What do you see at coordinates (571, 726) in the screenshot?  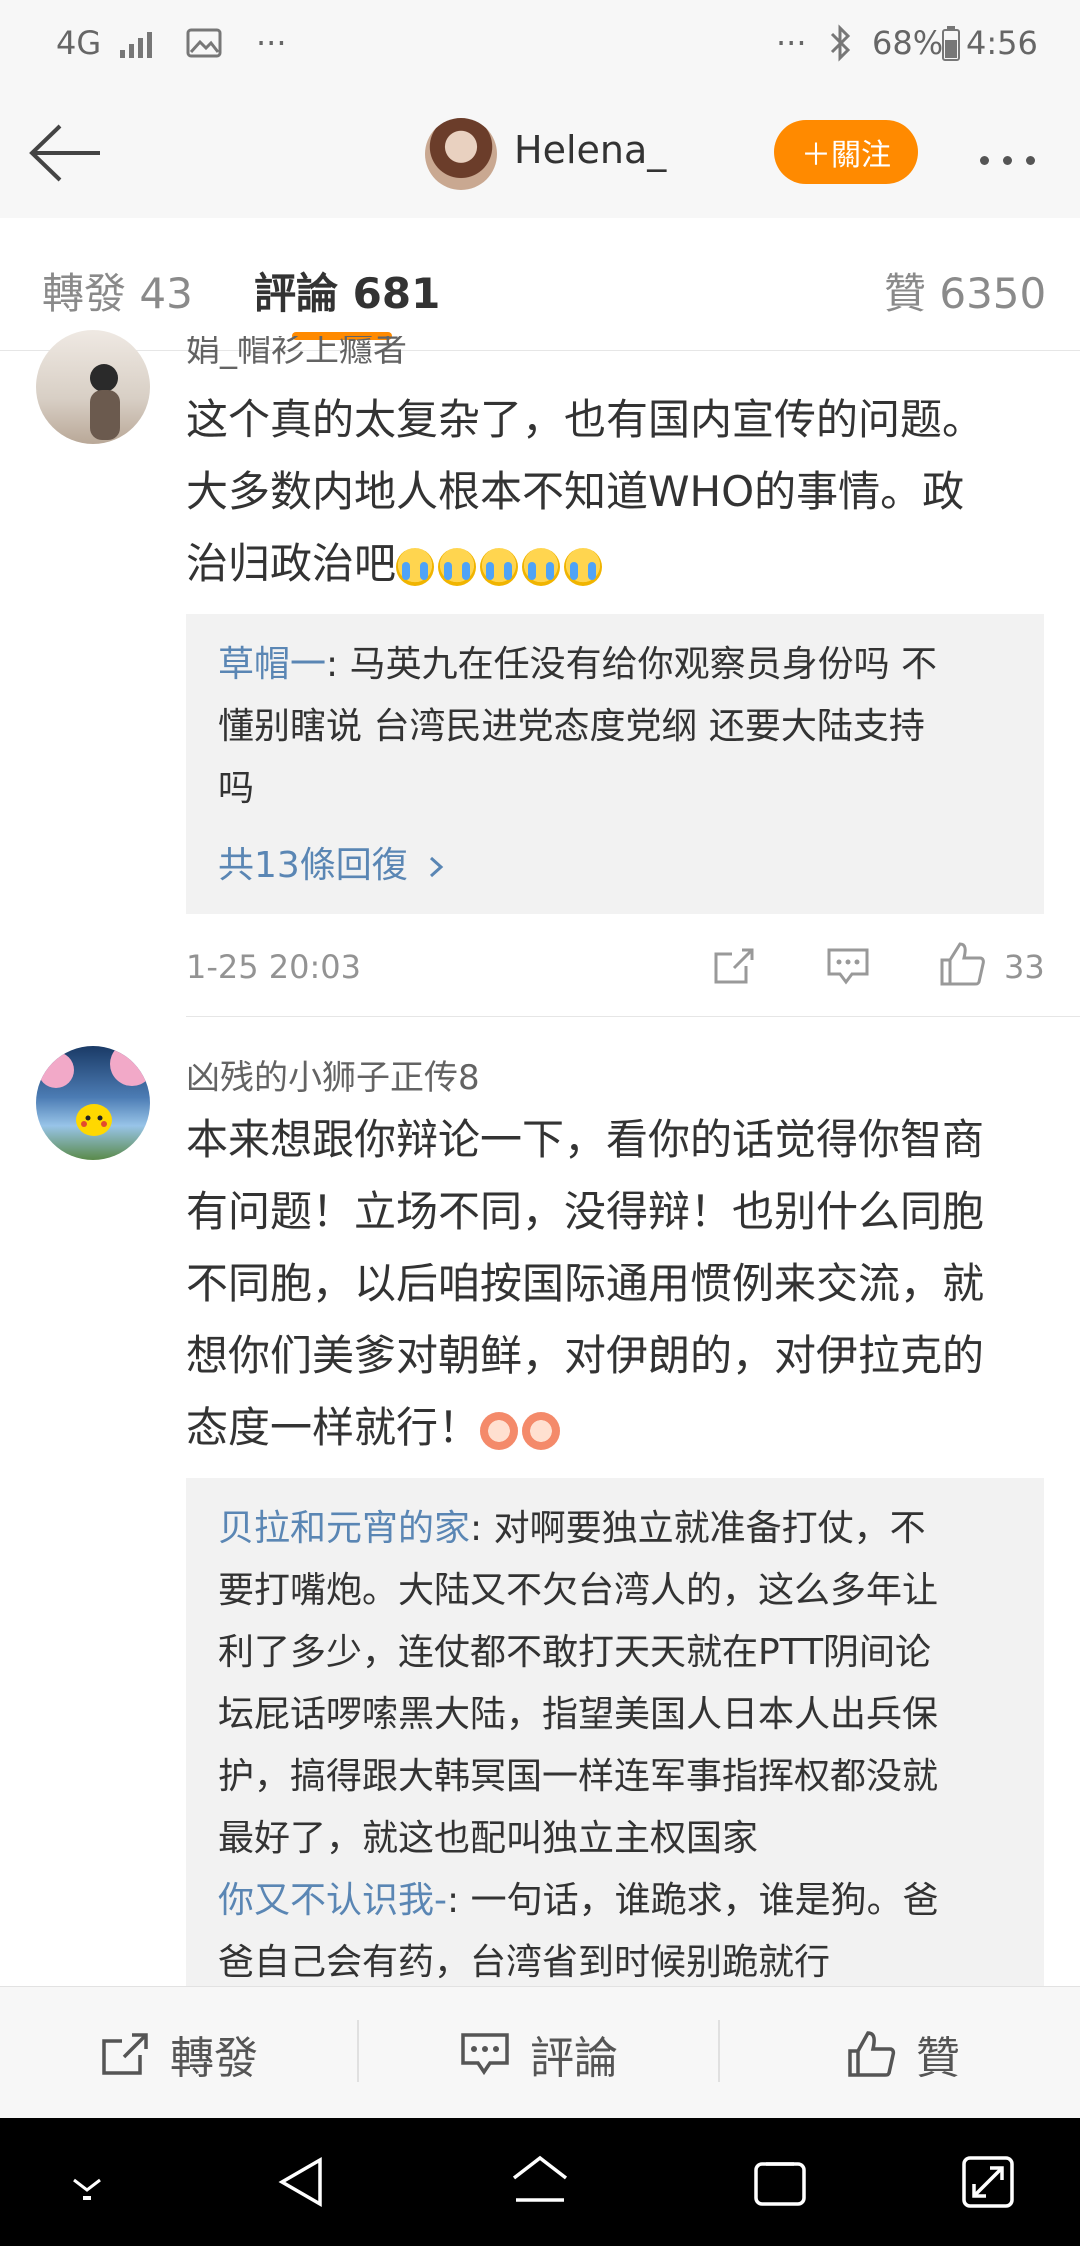 I see `reply-text: 懂别瞎说 台湾民进党态度党纲 还要大陆支持` at bounding box center [571, 726].